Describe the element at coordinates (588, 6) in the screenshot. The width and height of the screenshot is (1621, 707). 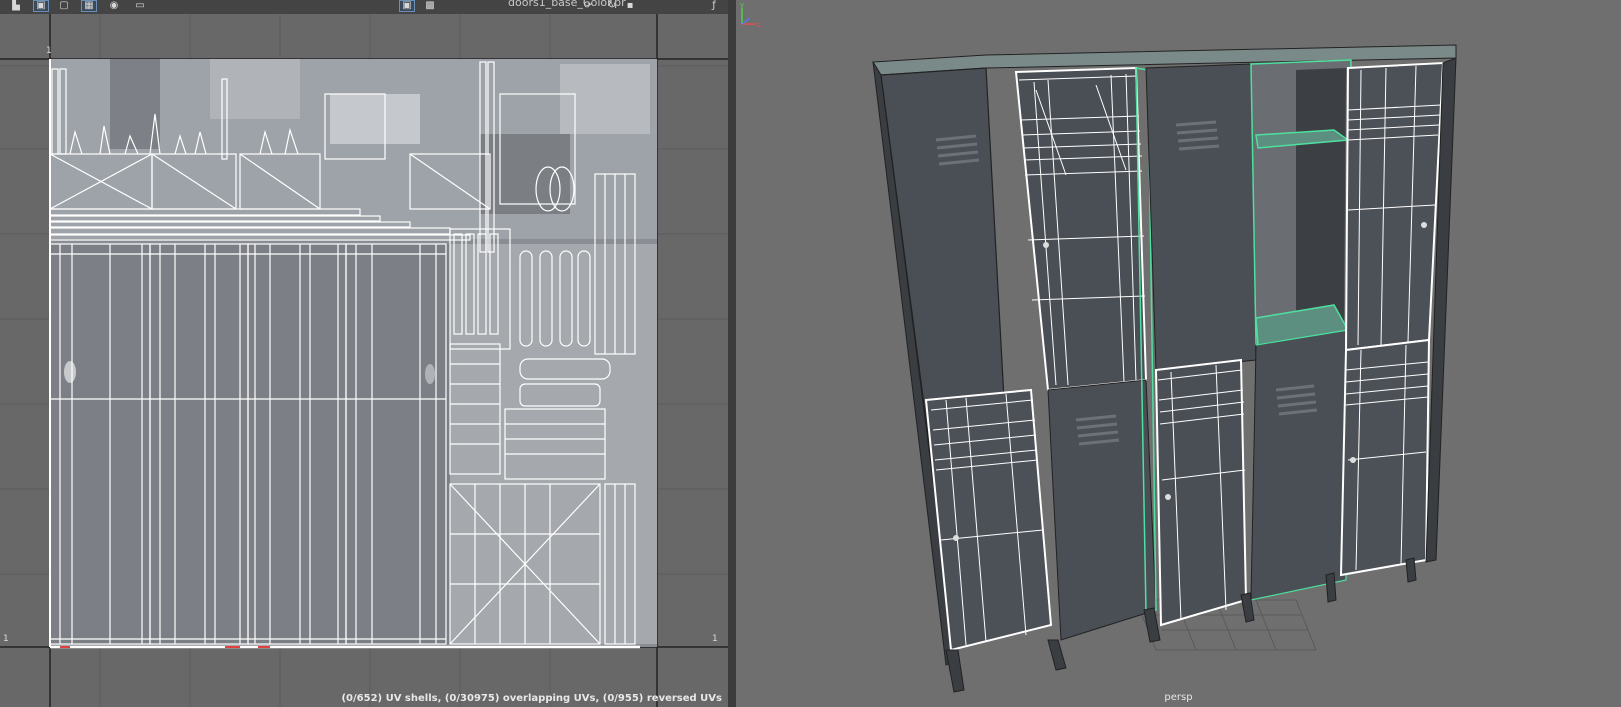
I see `sync-icon: ⟳` at that location.